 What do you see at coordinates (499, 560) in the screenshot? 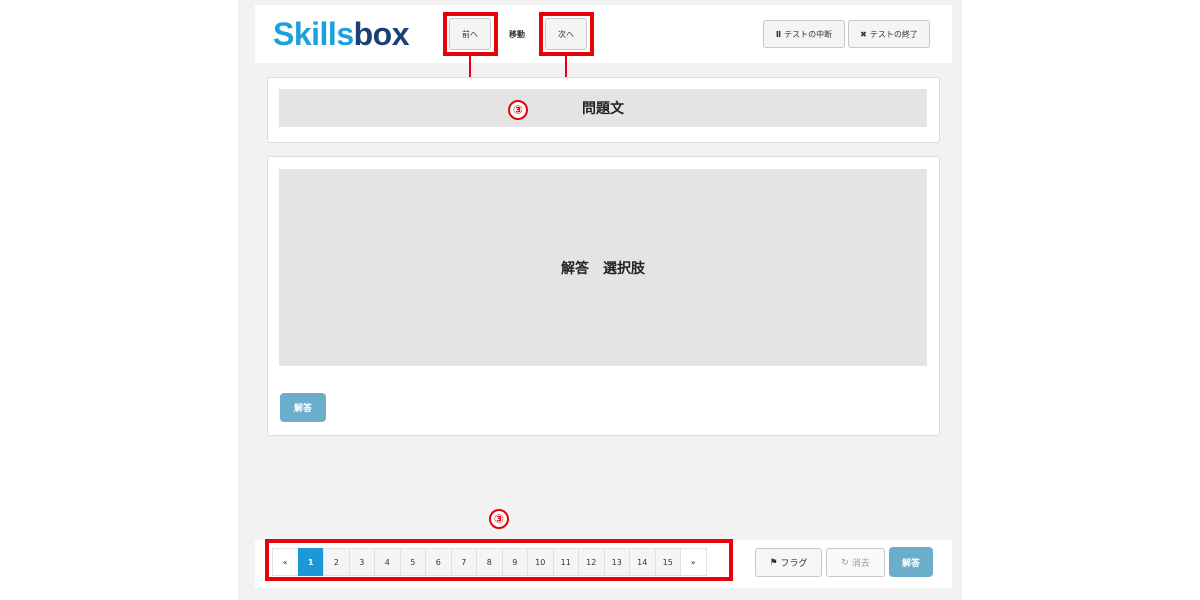
I see `highlight-pagination` at bounding box center [499, 560].